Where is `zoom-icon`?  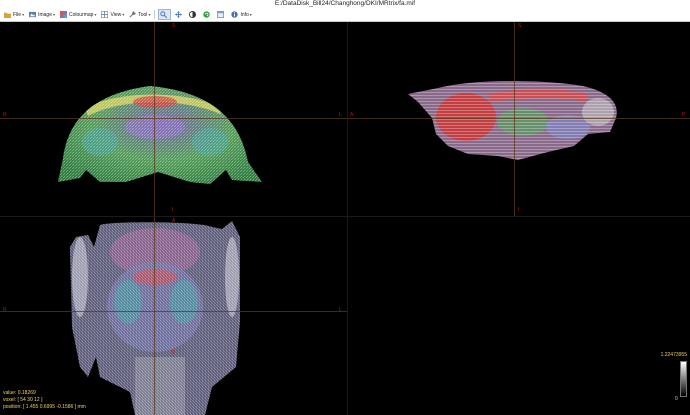 zoom-icon is located at coordinates (164, 15).